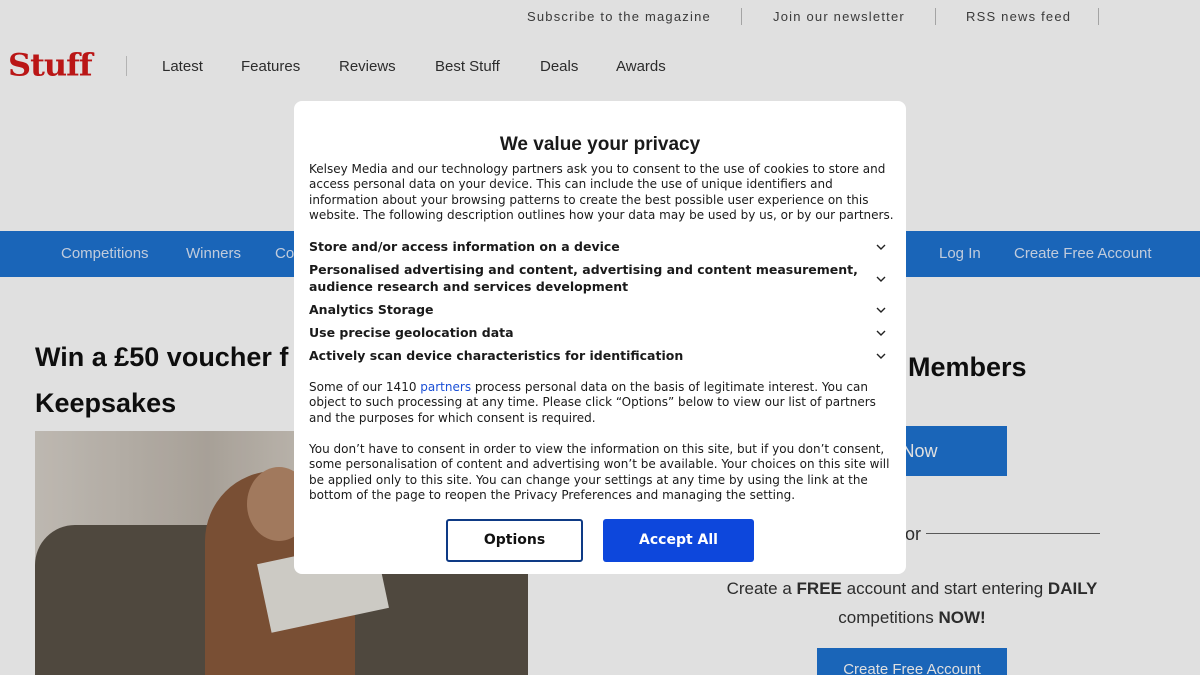 This screenshot has height=675, width=1200. I want to click on dialog-title: We value your privacy, so click(600, 144).